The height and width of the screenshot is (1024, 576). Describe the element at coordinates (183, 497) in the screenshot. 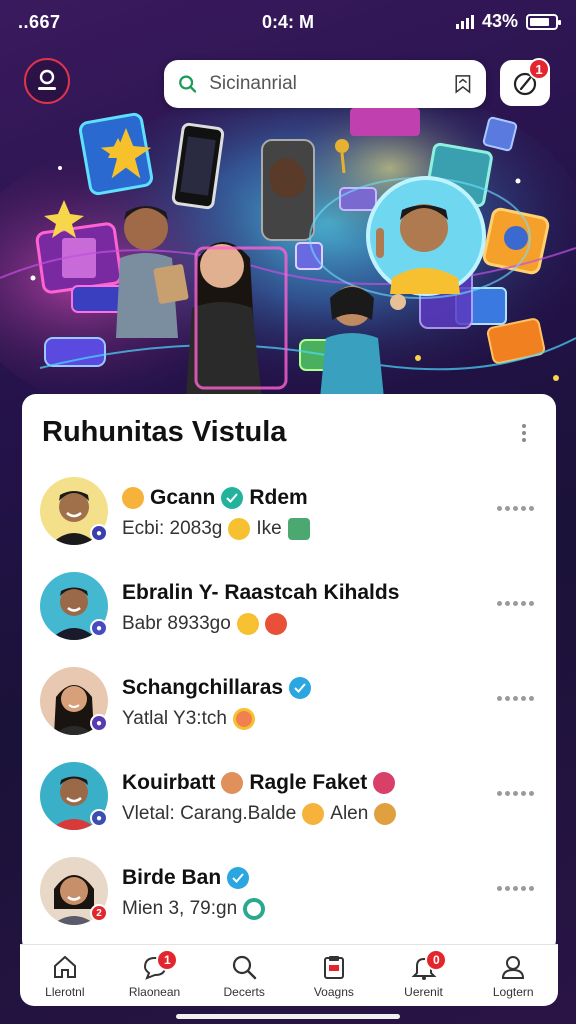

I see `contact-name-text: Gcann` at that location.